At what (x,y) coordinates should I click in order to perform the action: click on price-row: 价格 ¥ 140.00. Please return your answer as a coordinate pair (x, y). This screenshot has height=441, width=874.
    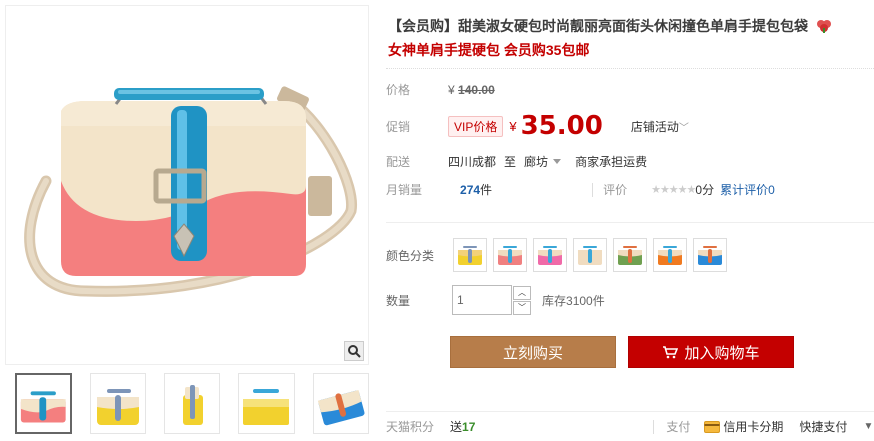
    Looking at the image, I should click on (440, 89).